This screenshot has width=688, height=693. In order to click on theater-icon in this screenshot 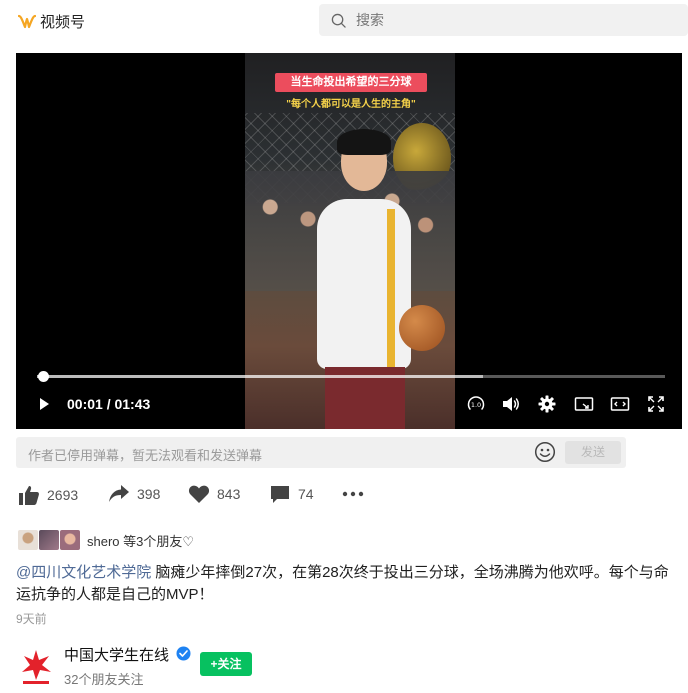, I will do `click(620, 404)`.